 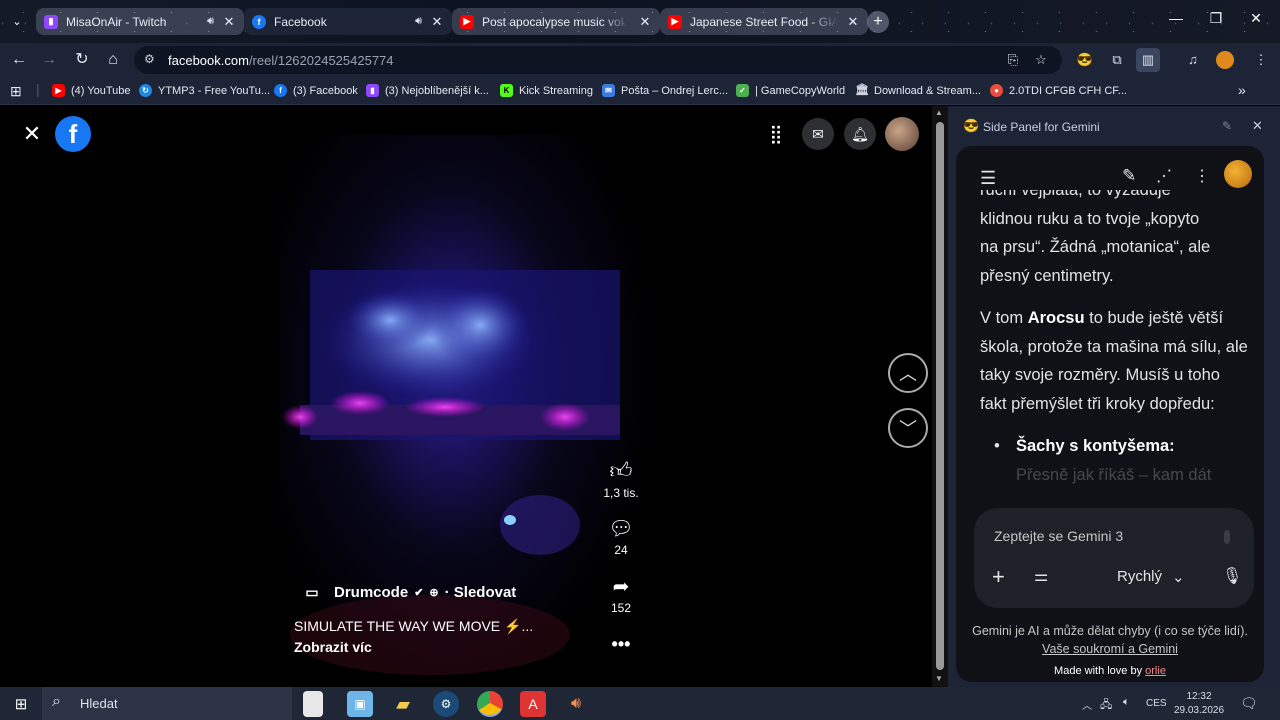 What do you see at coordinates (621, 644) in the screenshot?
I see `more-options-icon: •••` at bounding box center [621, 644].